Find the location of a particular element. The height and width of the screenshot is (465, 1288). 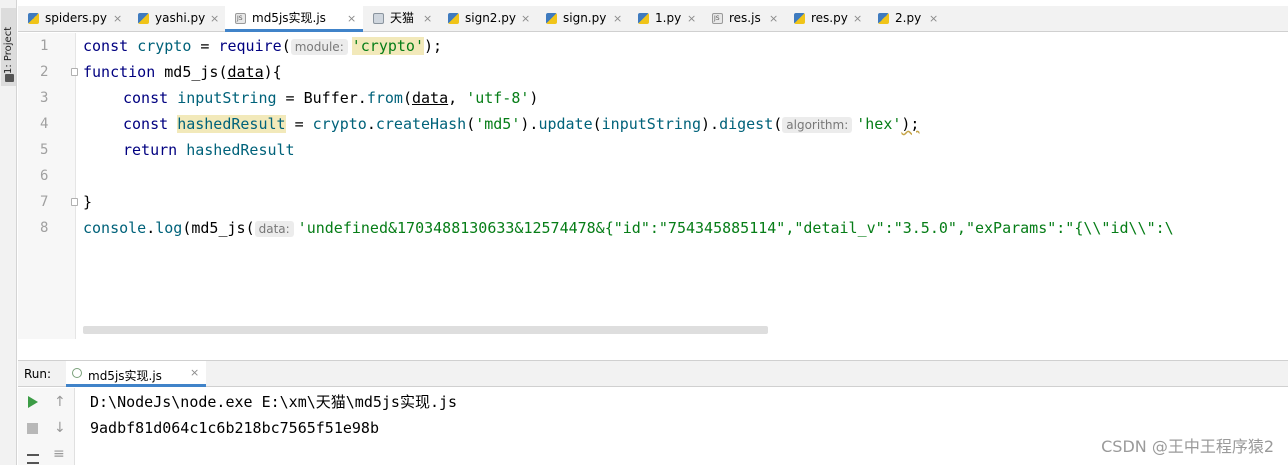

string-literal: 'hex' is located at coordinates (879, 124).